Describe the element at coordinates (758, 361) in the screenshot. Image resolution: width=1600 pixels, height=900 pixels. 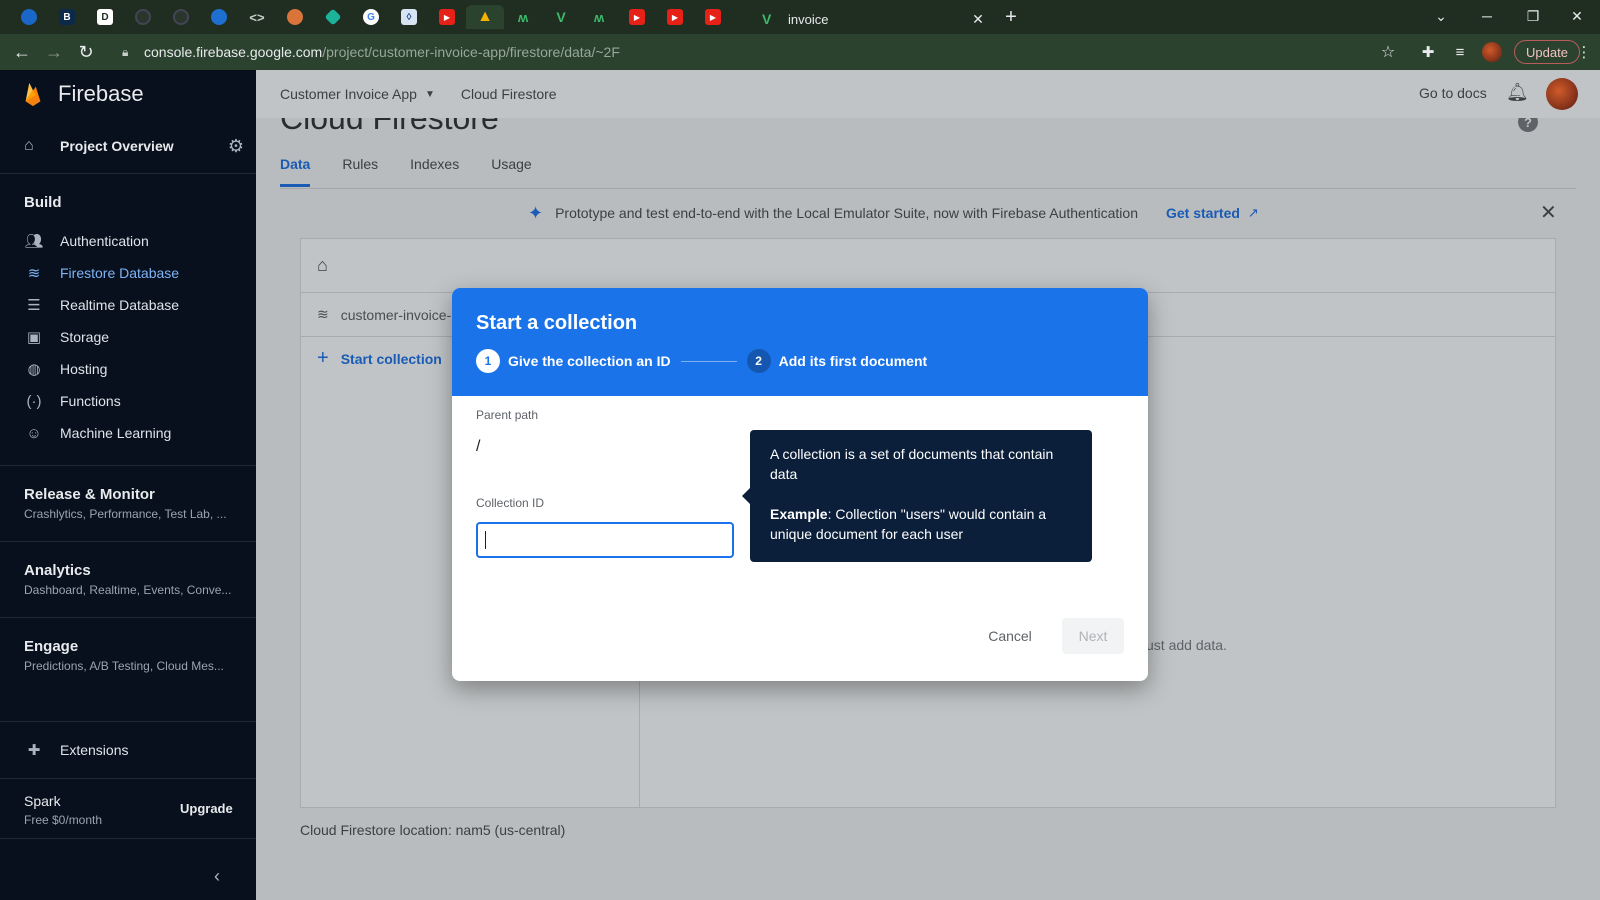
I see `step-2-badge: 2` at that location.